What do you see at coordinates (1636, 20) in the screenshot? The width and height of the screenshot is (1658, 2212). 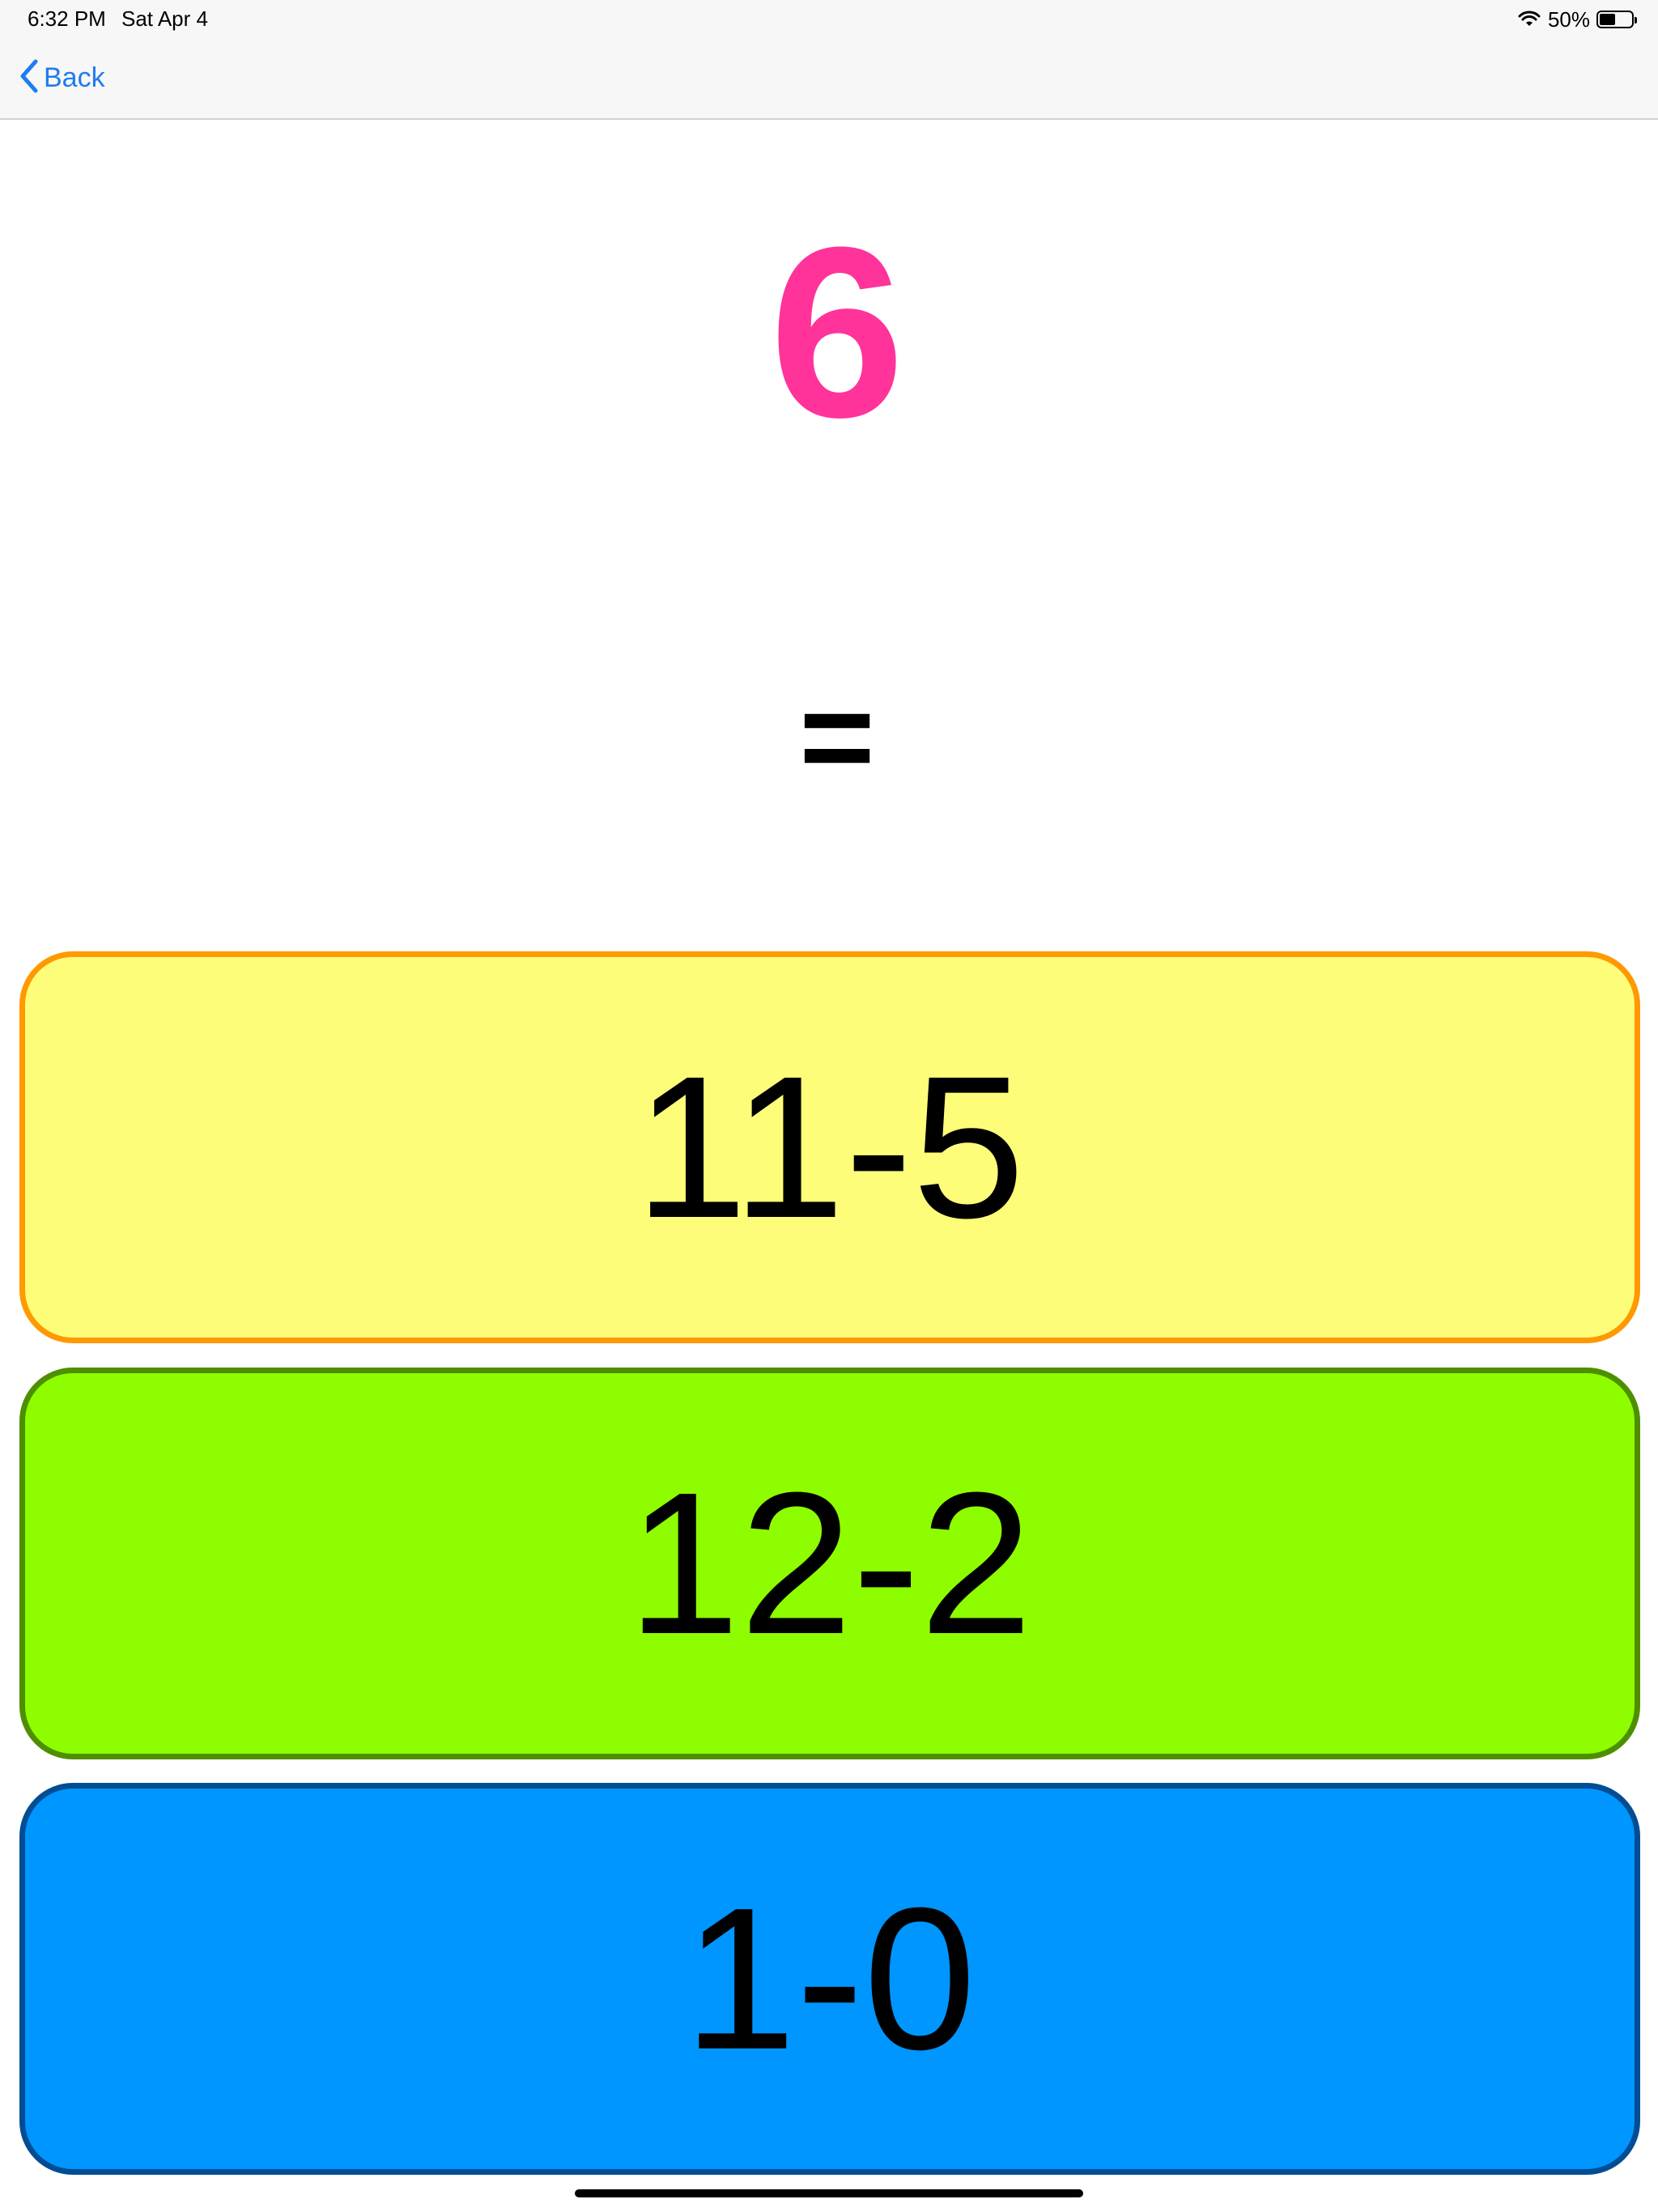 I see `battery-nub` at bounding box center [1636, 20].